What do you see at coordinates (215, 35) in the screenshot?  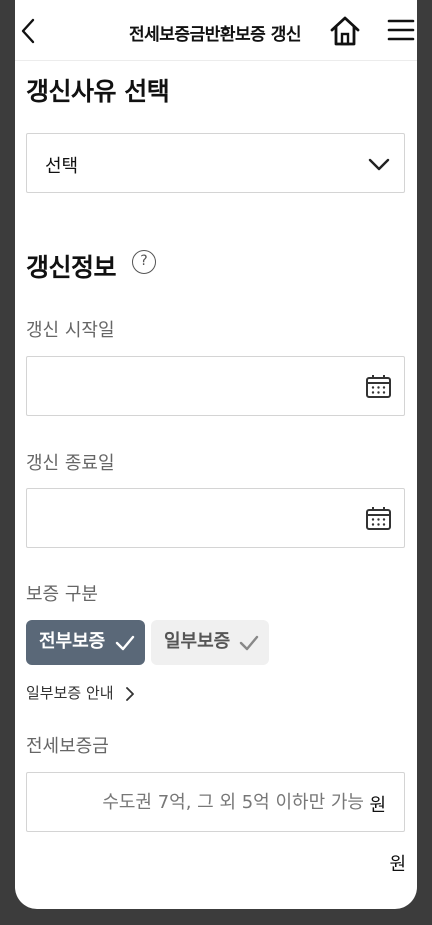 I see `page-title: 전세보증금반환보증 갱신` at bounding box center [215, 35].